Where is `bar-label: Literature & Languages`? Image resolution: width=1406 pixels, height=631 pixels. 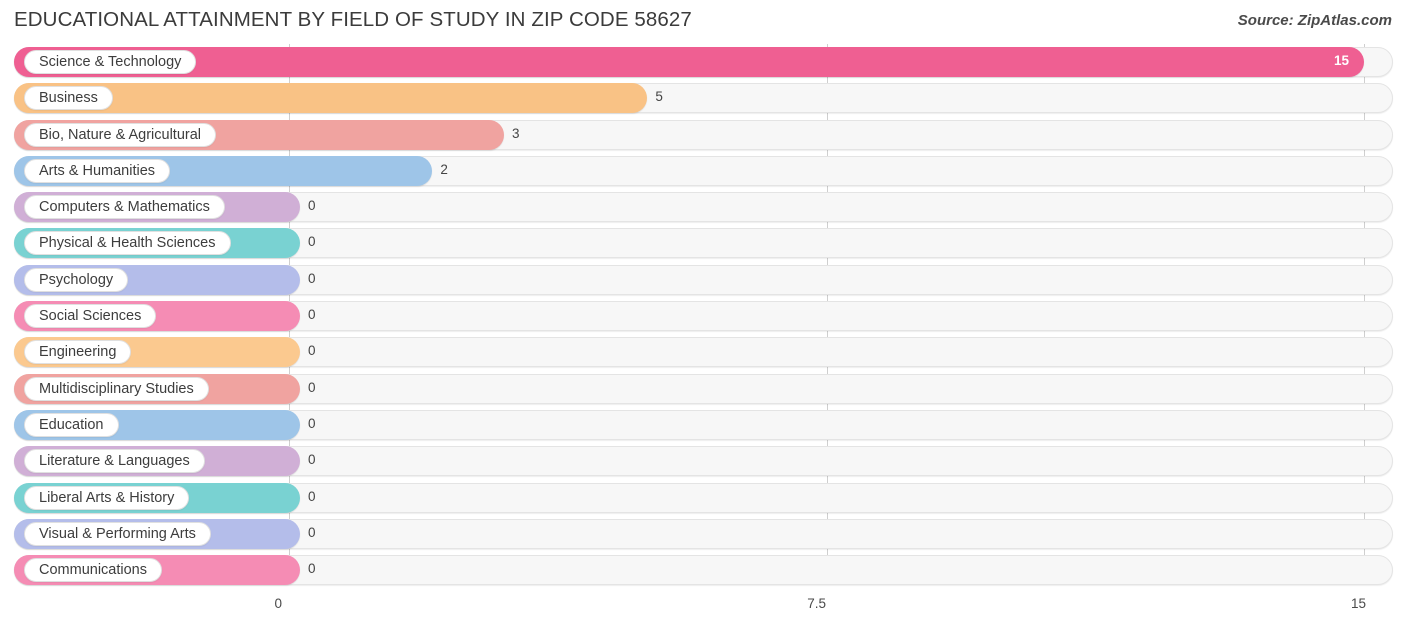
bar-label: Literature & Languages is located at coordinates (114, 461).